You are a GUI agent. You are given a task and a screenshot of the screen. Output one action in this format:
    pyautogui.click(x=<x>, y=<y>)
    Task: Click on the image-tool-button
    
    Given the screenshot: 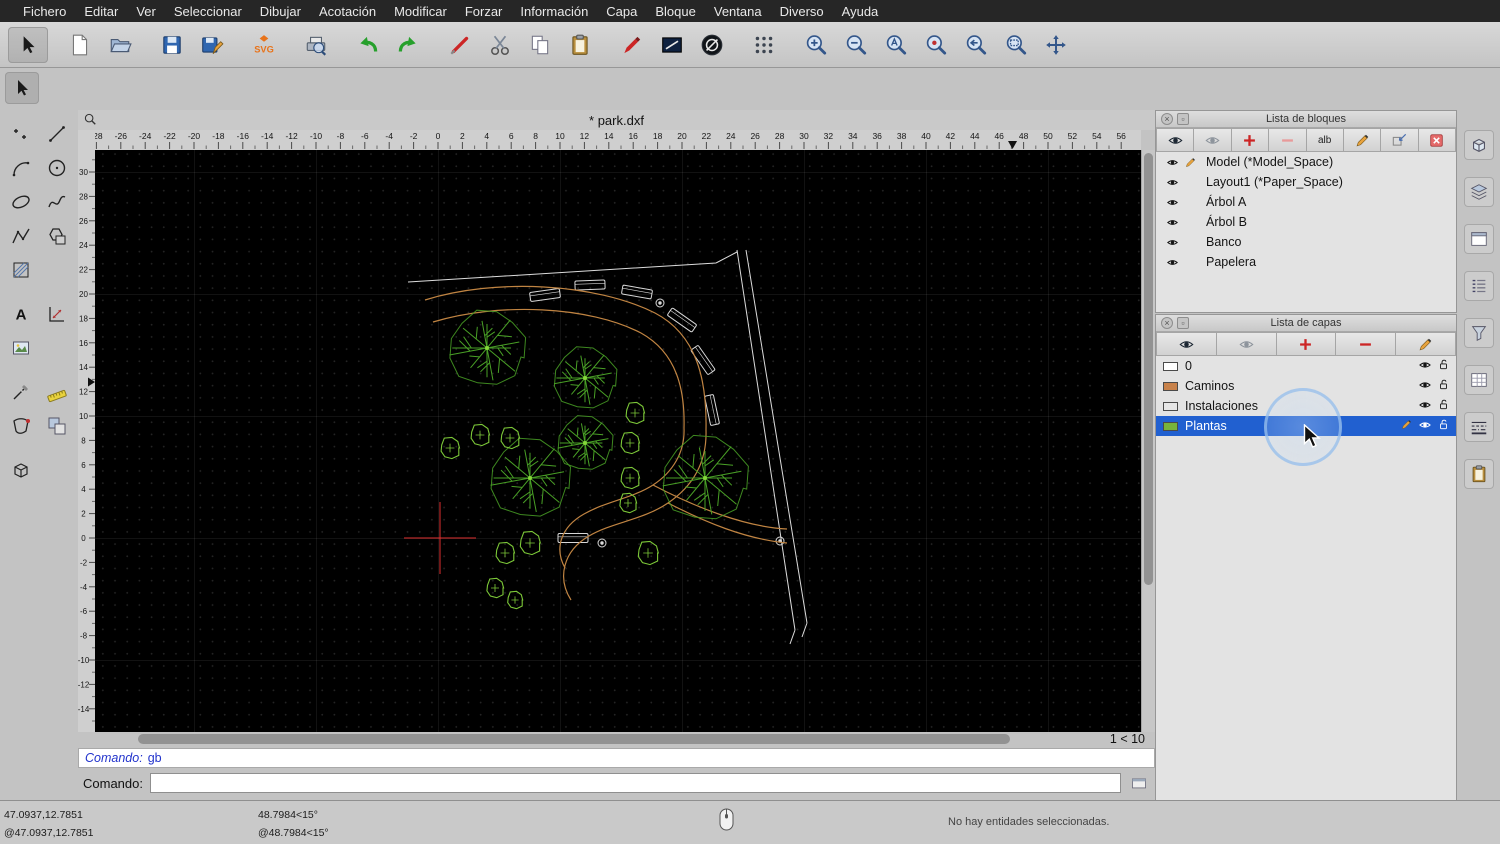 What is the action you would take?
    pyautogui.click(x=21, y=348)
    